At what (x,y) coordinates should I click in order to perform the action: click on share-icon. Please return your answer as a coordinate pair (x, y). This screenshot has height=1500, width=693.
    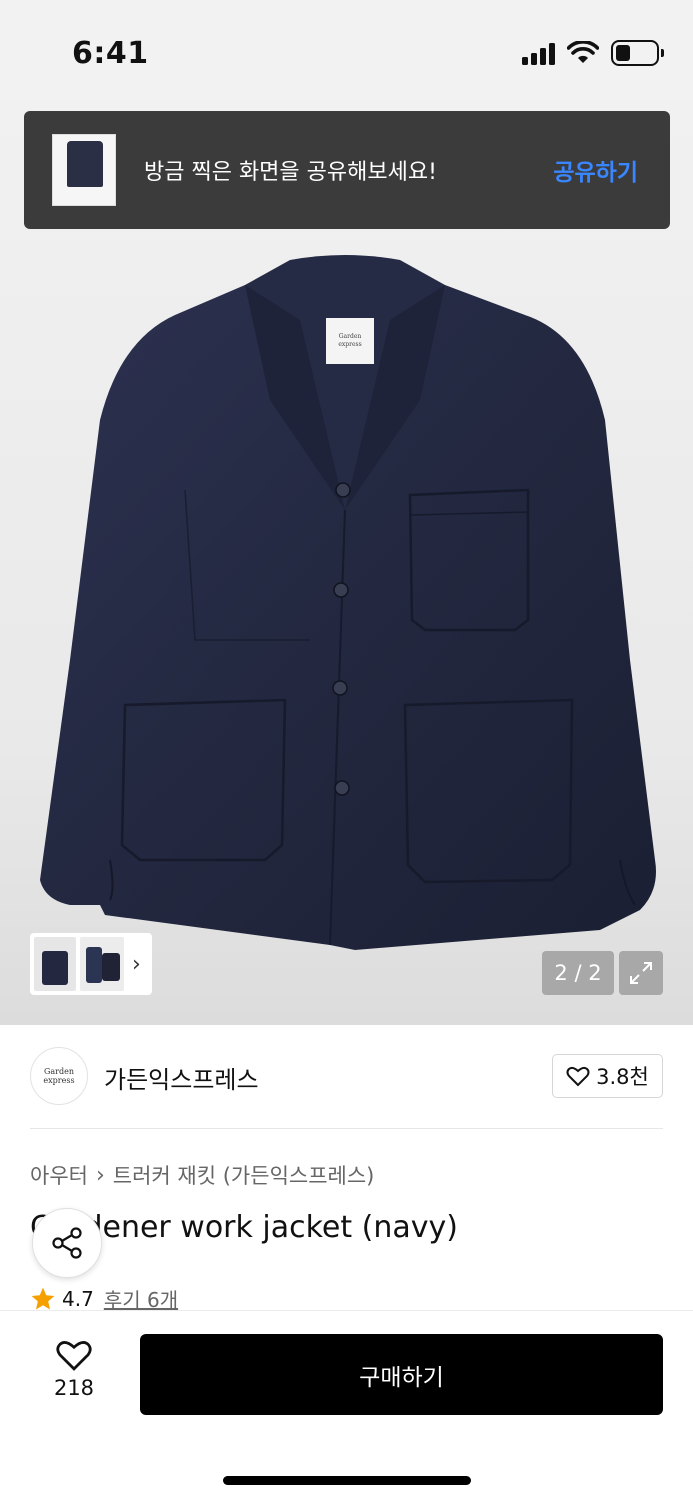
    Looking at the image, I should click on (67, 1243).